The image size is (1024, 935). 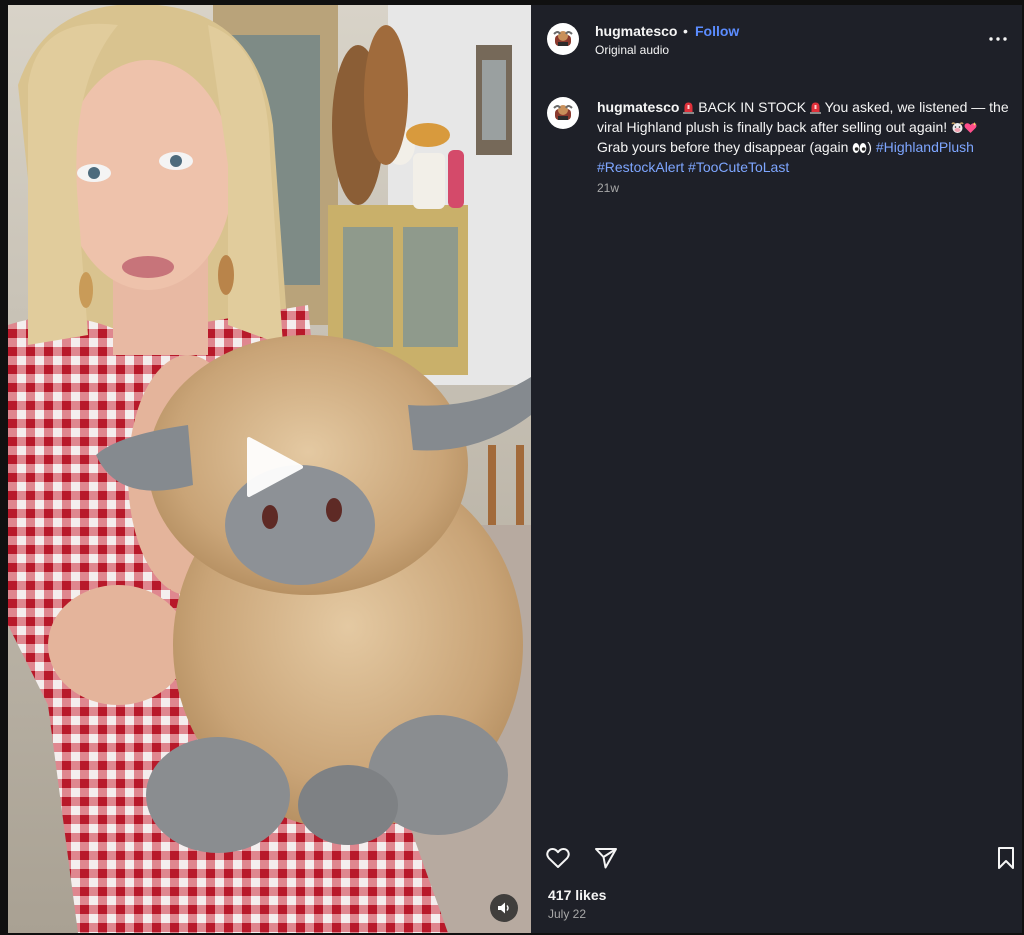 I want to click on caption-text-1: BACK IN STOCK, so click(x=752, y=107).